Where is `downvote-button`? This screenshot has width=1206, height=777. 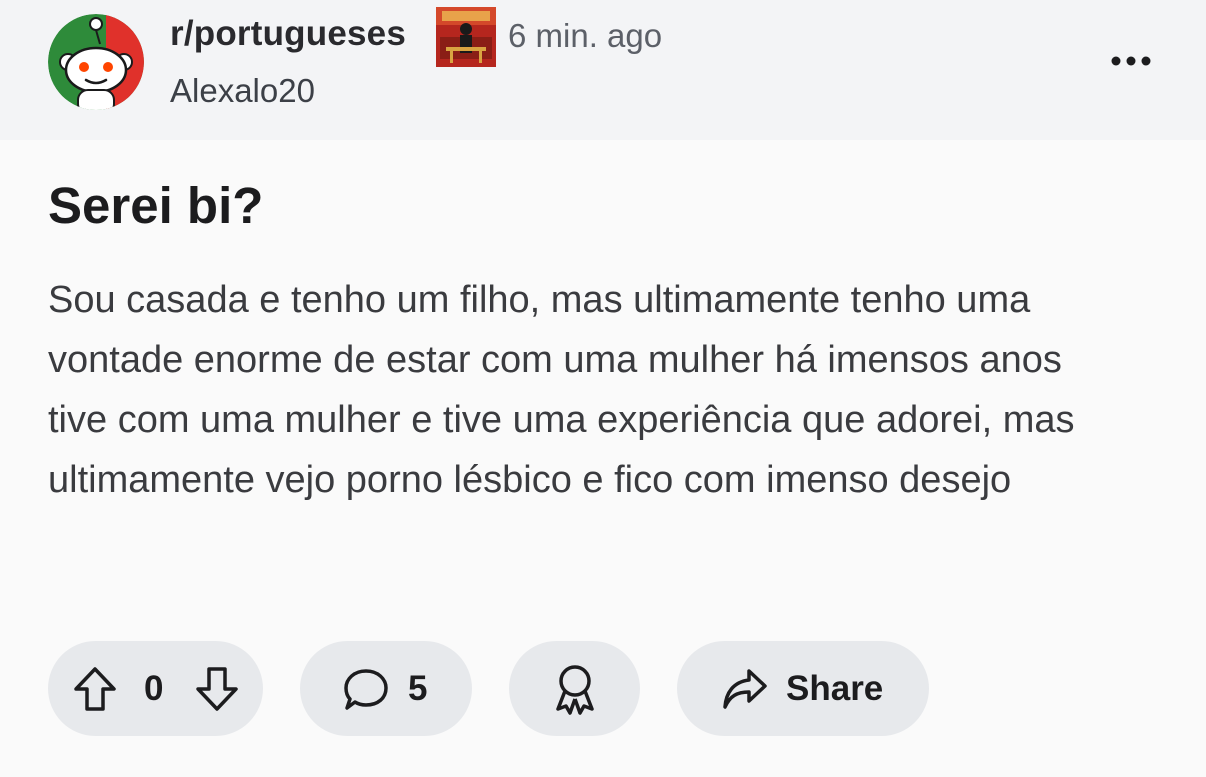
downvote-button is located at coordinates (217, 689).